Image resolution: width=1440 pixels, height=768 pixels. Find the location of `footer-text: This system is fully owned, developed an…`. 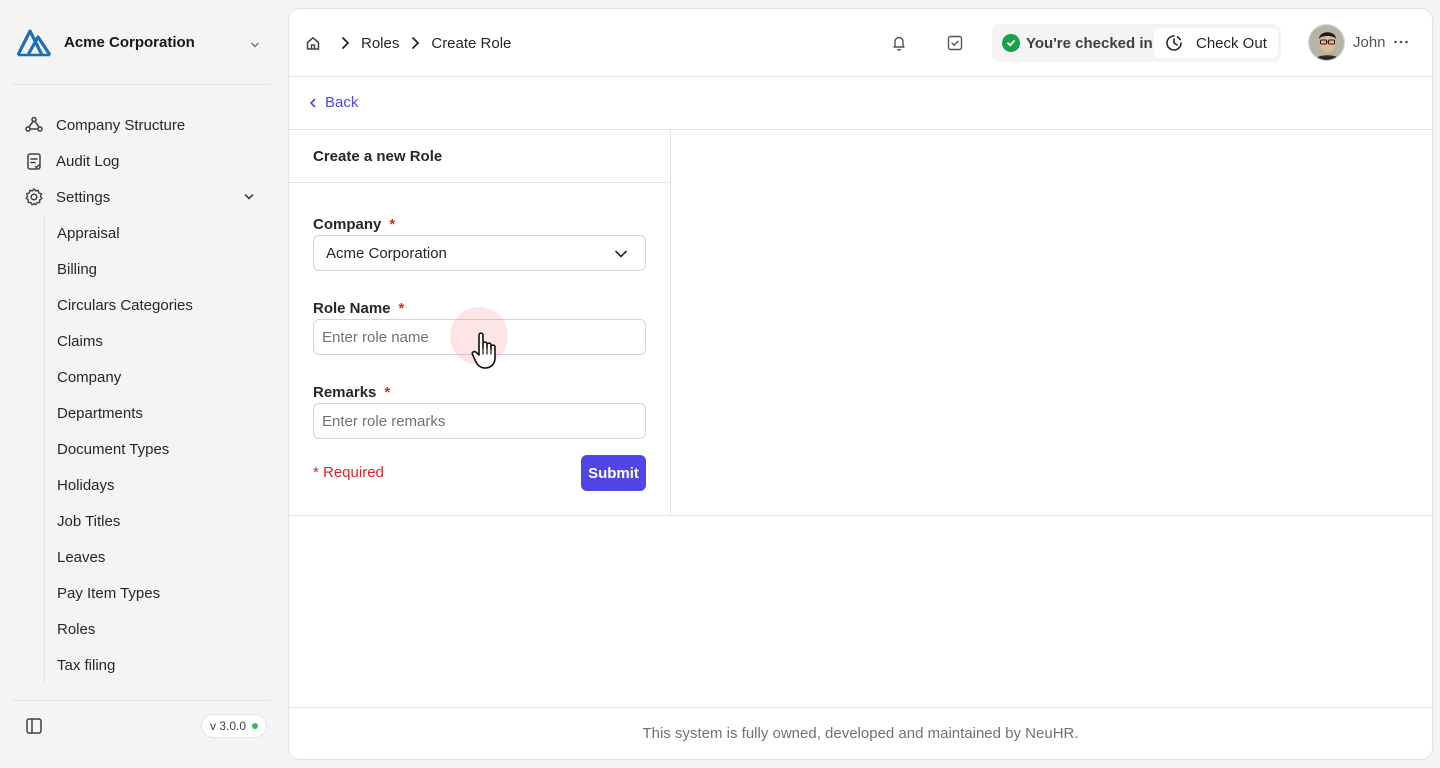

footer-text: This system is fully owned, developed an… is located at coordinates (860, 733).